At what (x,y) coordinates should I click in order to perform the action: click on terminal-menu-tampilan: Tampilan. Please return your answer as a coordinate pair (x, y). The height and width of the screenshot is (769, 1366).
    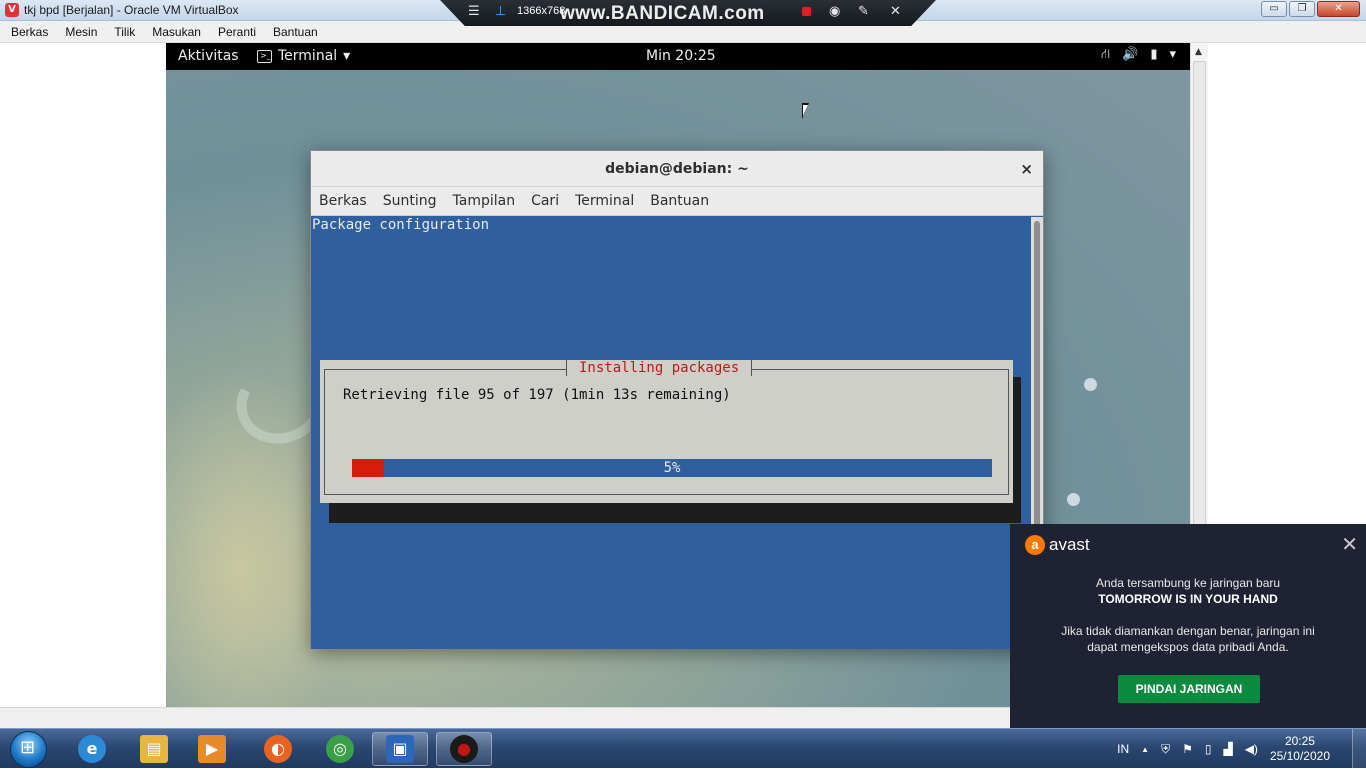
    Looking at the image, I should click on (484, 201).